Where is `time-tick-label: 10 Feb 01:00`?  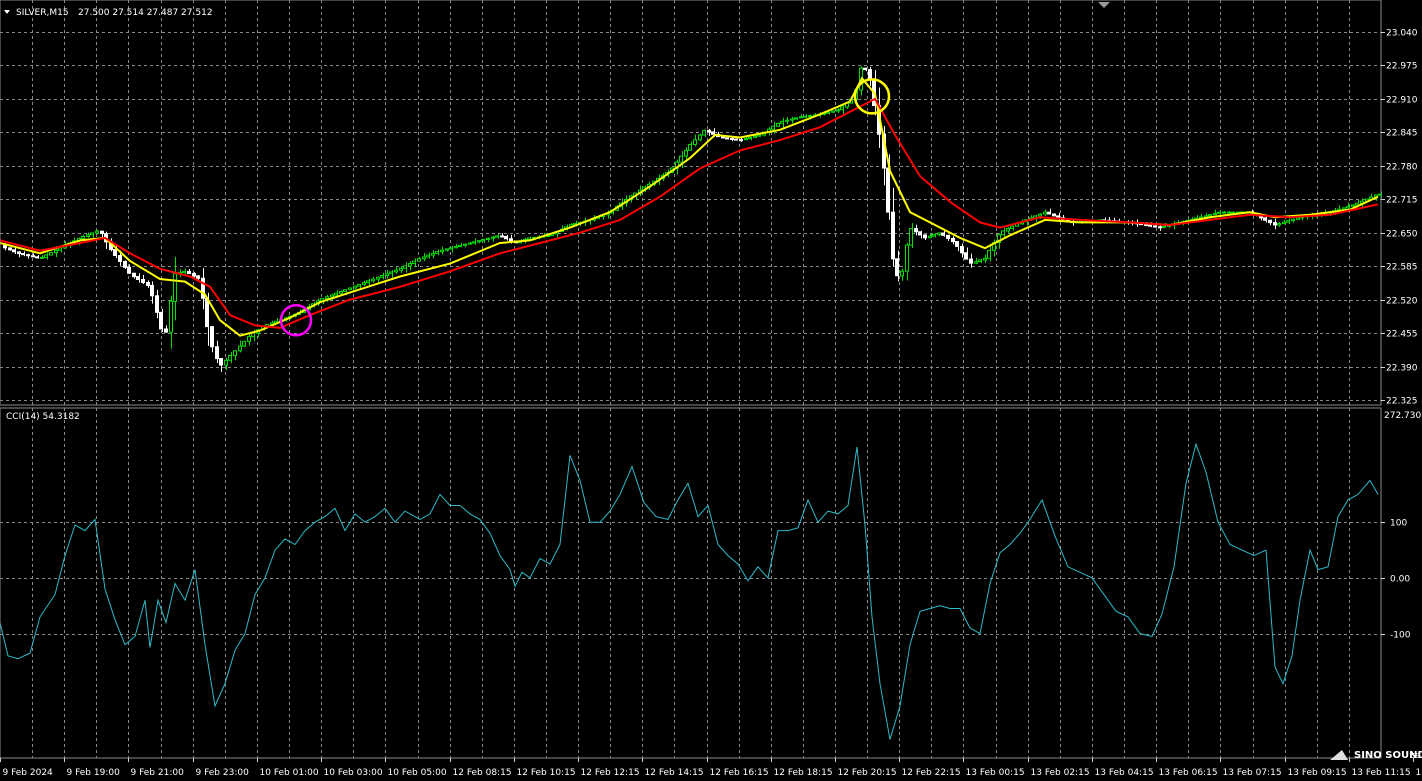 time-tick-label: 10 Feb 01:00 is located at coordinates (289, 773).